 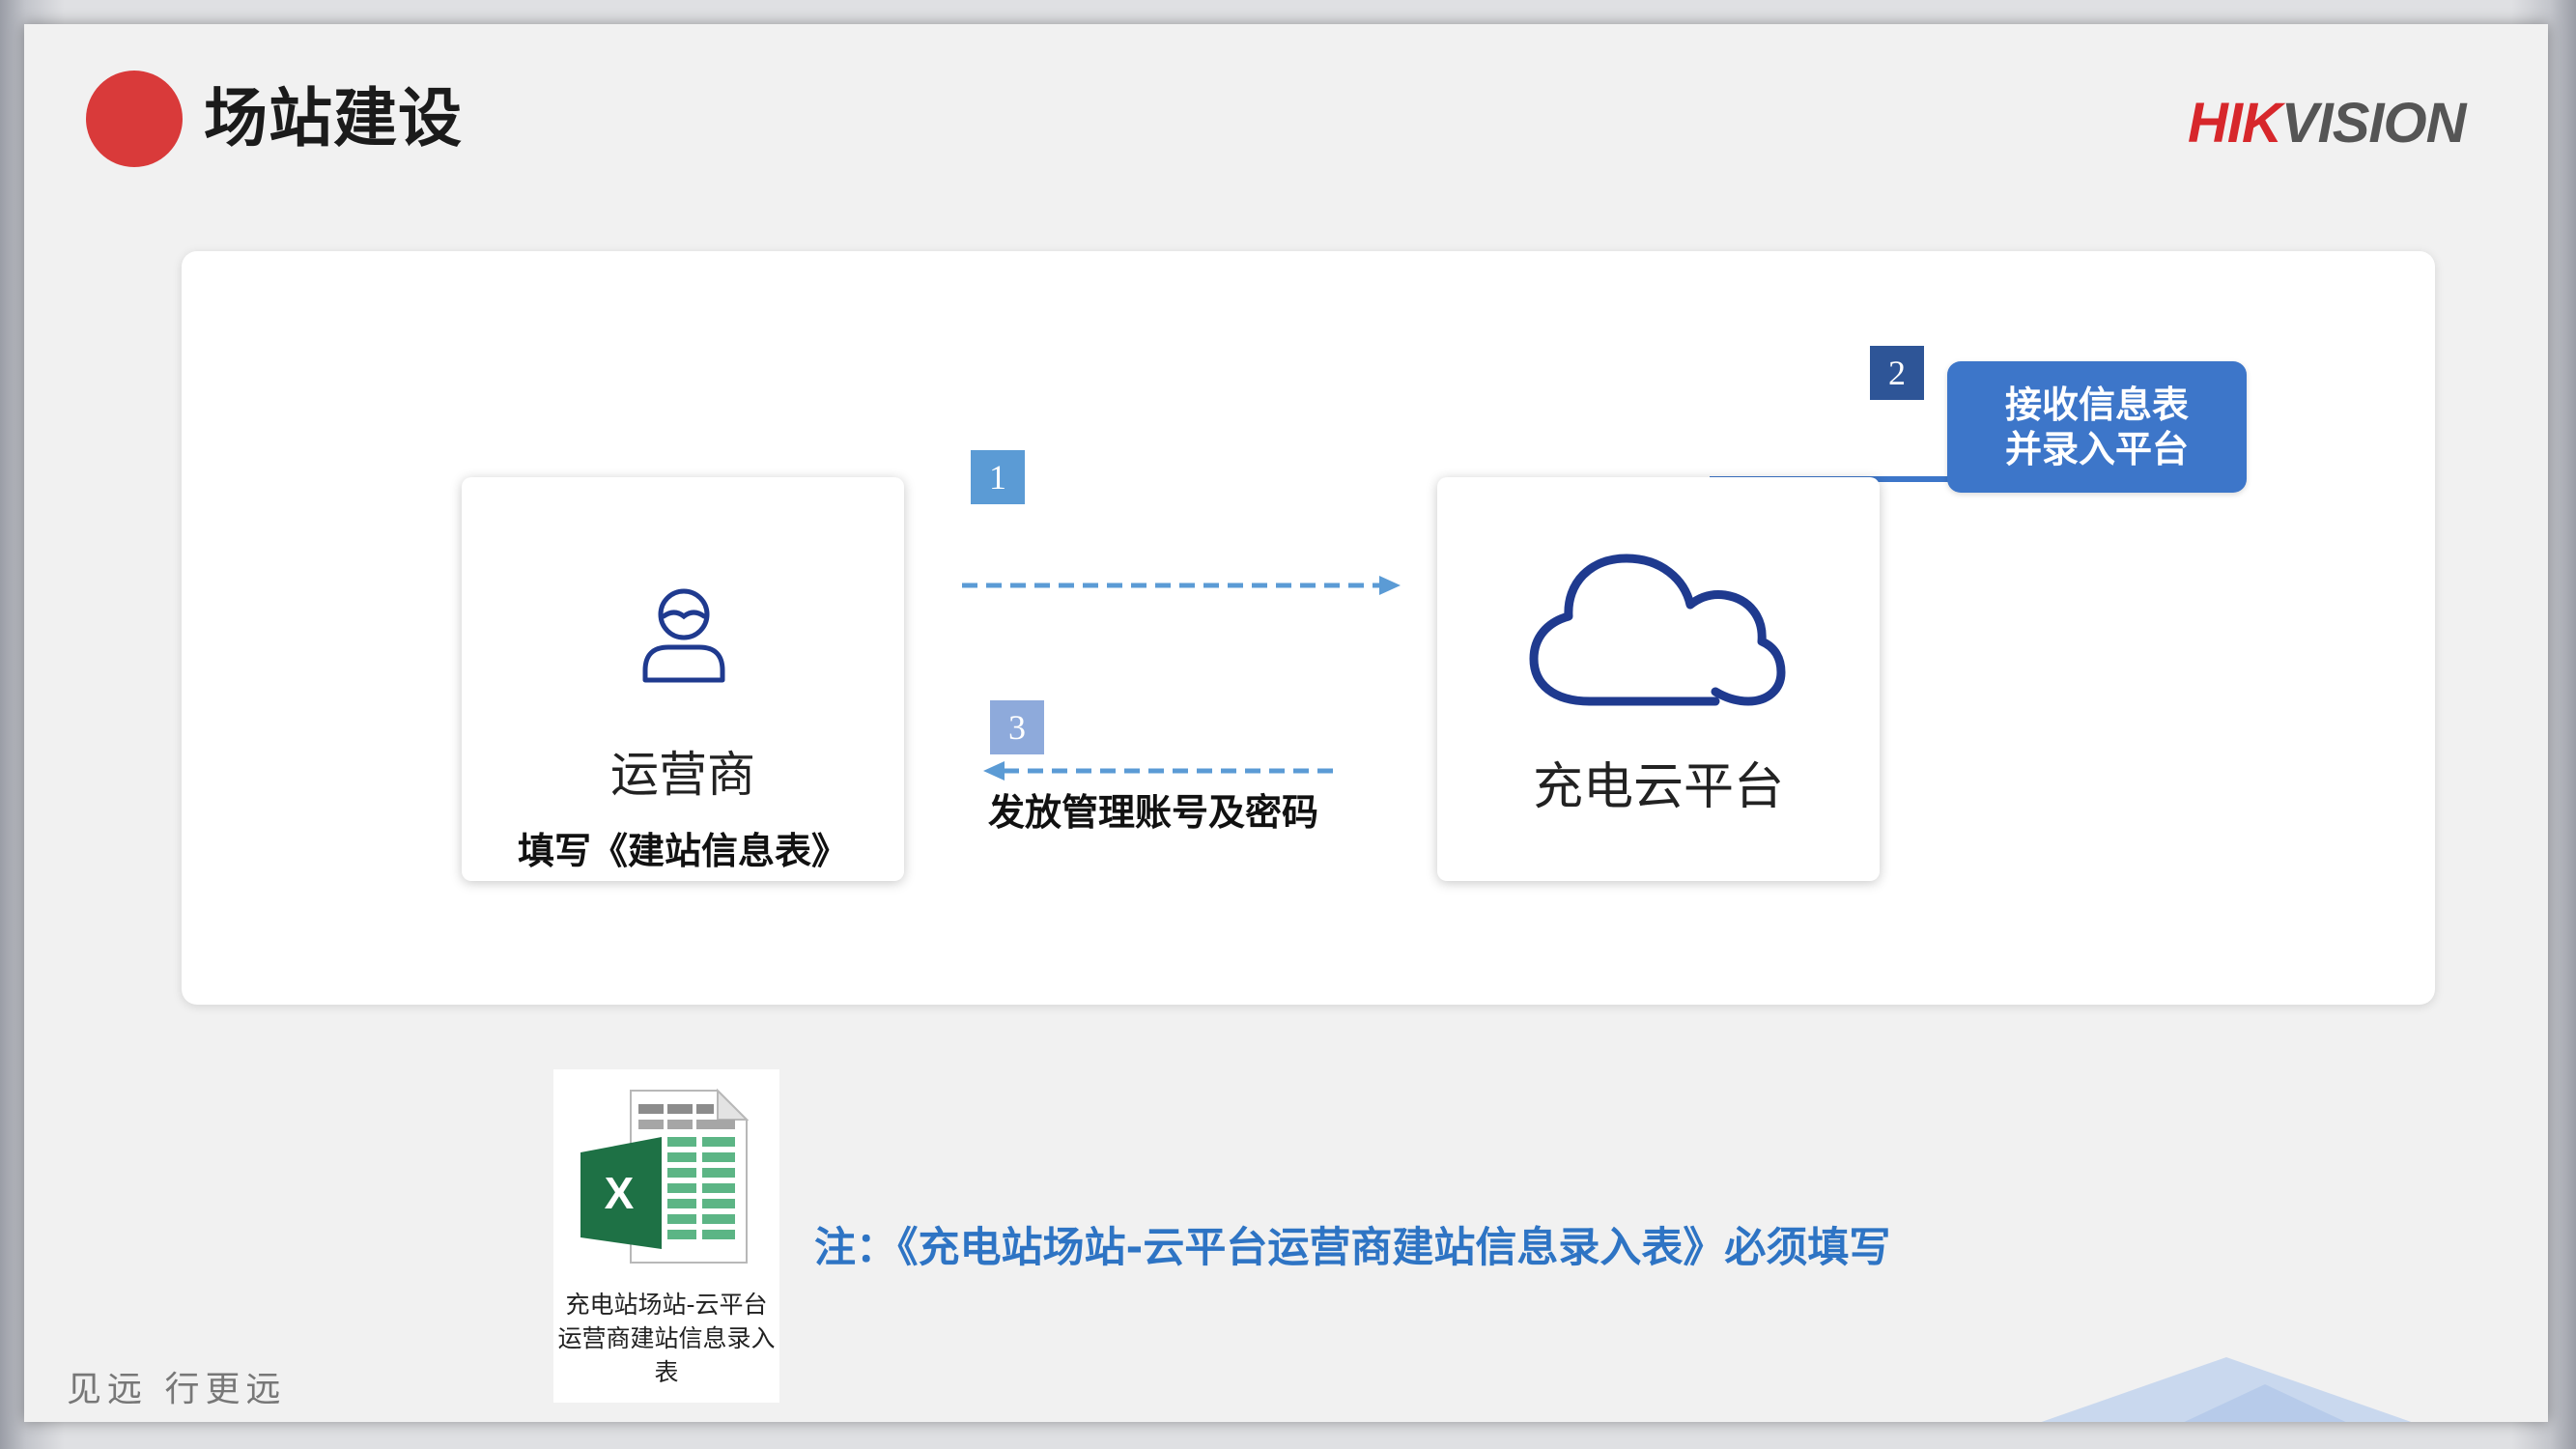 I want to click on excel-attachment: X 充电站场站-云平台运营商建站信息录入表, so click(x=666, y=1236).